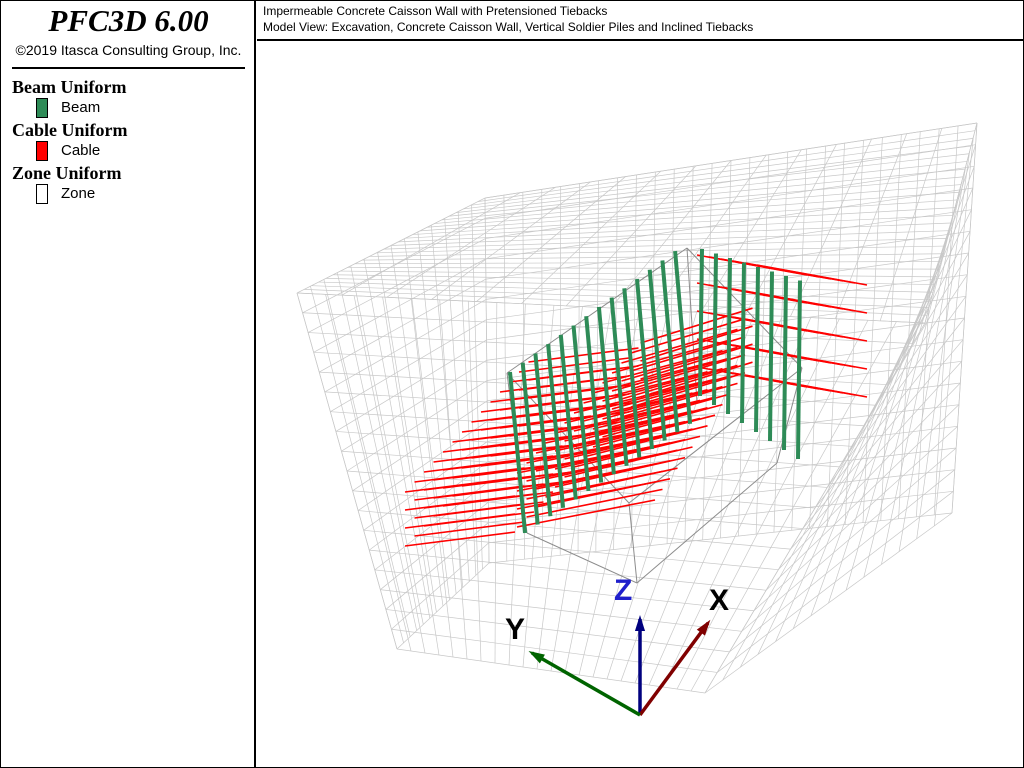  What do you see at coordinates (586, 684) in the screenshot?
I see `y-axis-arrow` at bounding box center [586, 684].